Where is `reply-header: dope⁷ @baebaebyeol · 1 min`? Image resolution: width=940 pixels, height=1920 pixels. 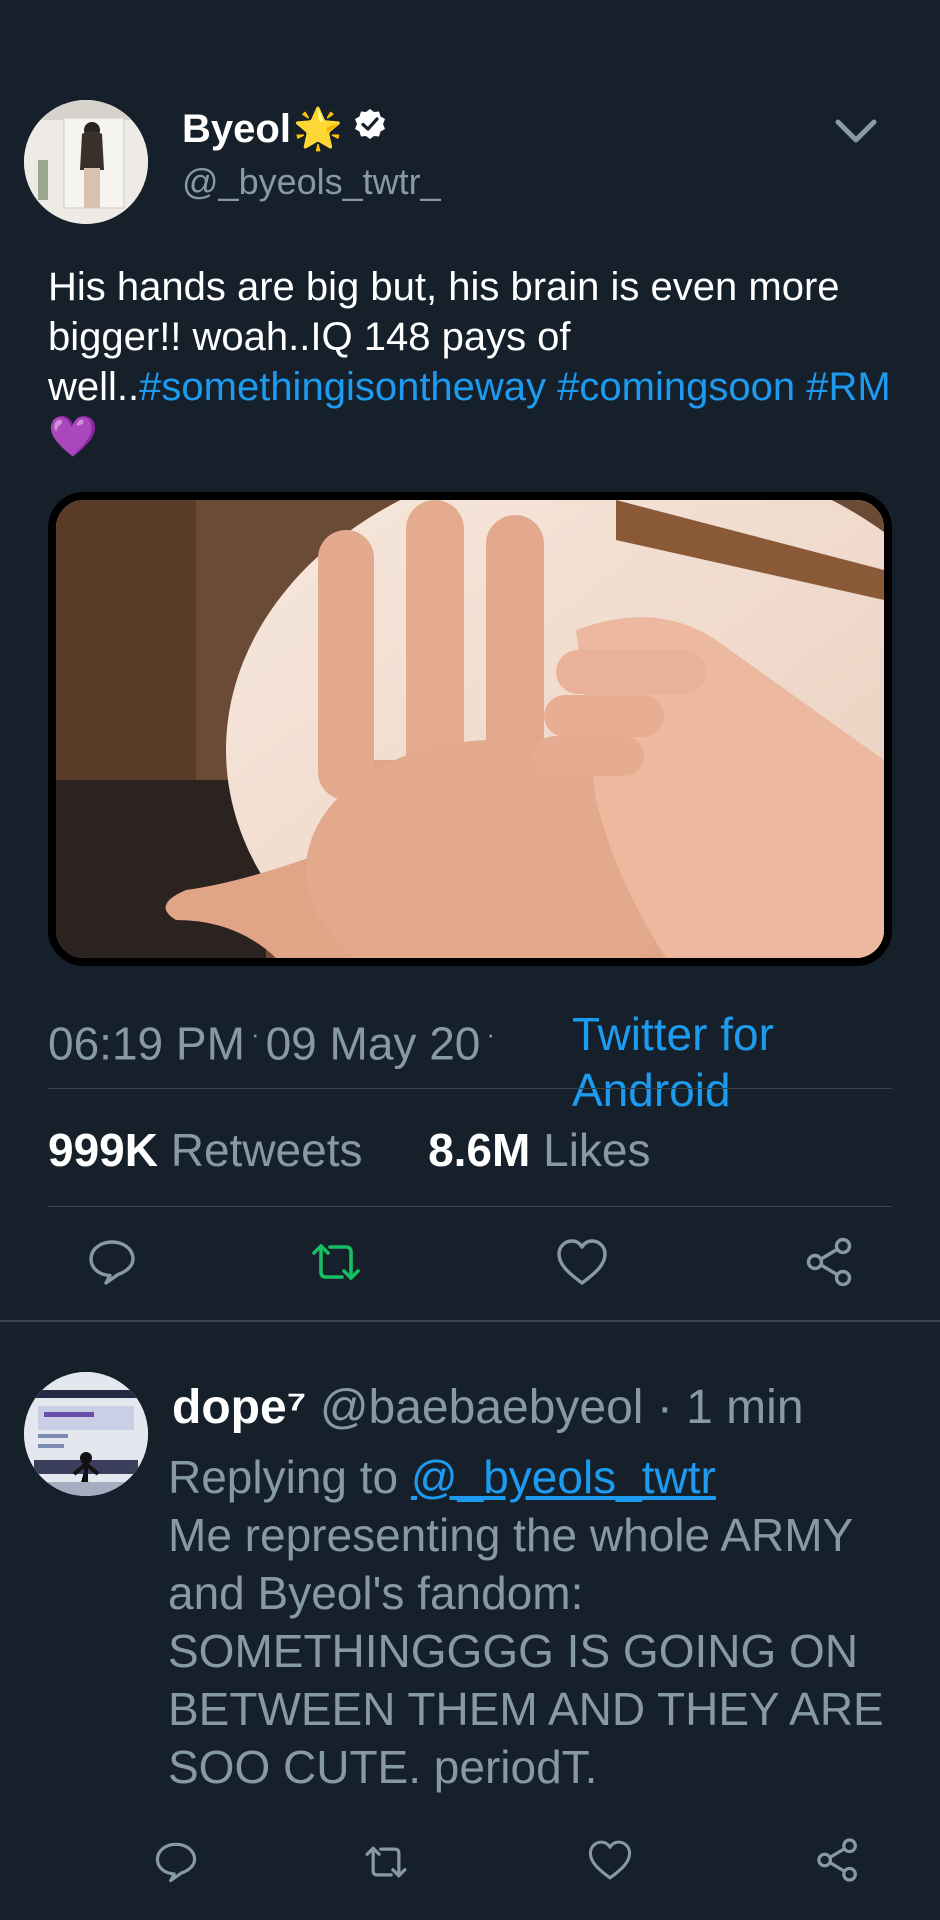
reply-header: dope⁷ @baebaebyeol · 1 min is located at coordinates (488, 1408).